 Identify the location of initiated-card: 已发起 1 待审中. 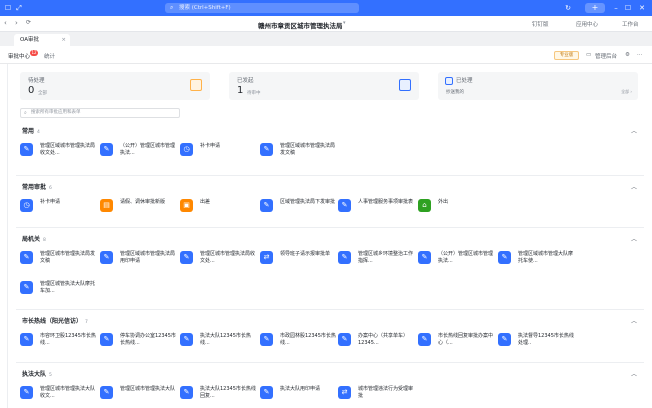
(324, 86).